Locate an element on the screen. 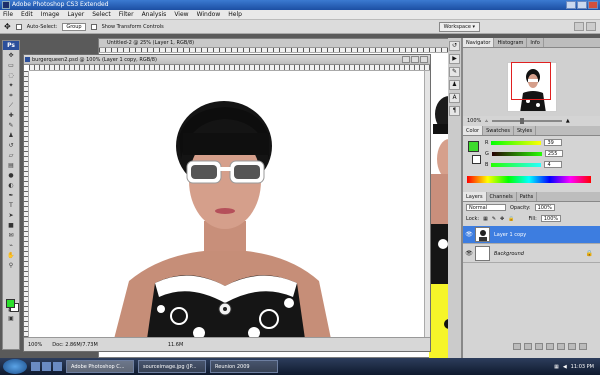  opacity-input: 100% is located at coordinates (544, 207).